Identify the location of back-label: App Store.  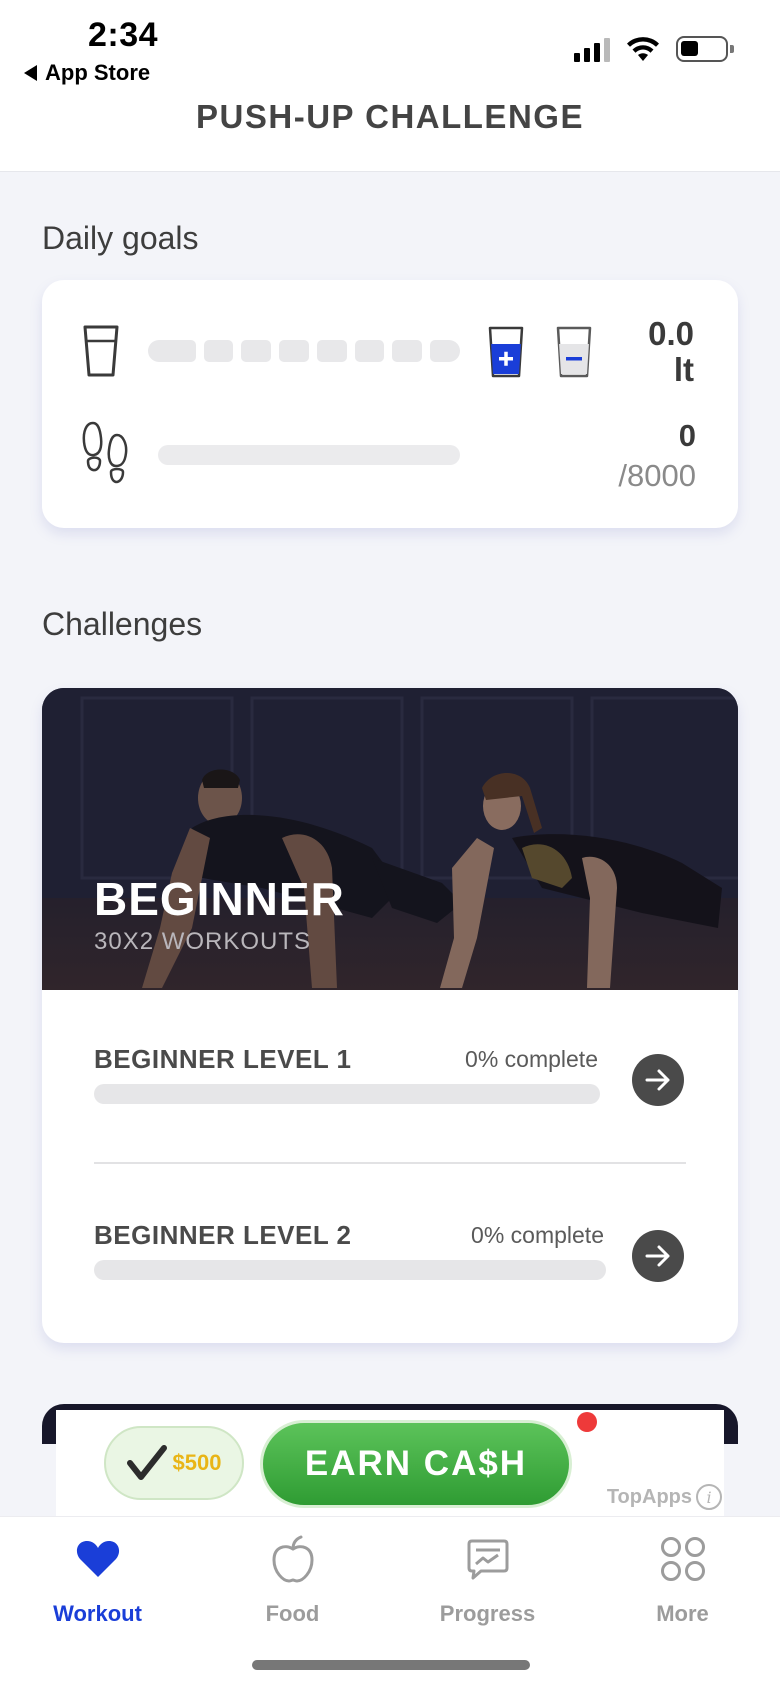
(98, 72).